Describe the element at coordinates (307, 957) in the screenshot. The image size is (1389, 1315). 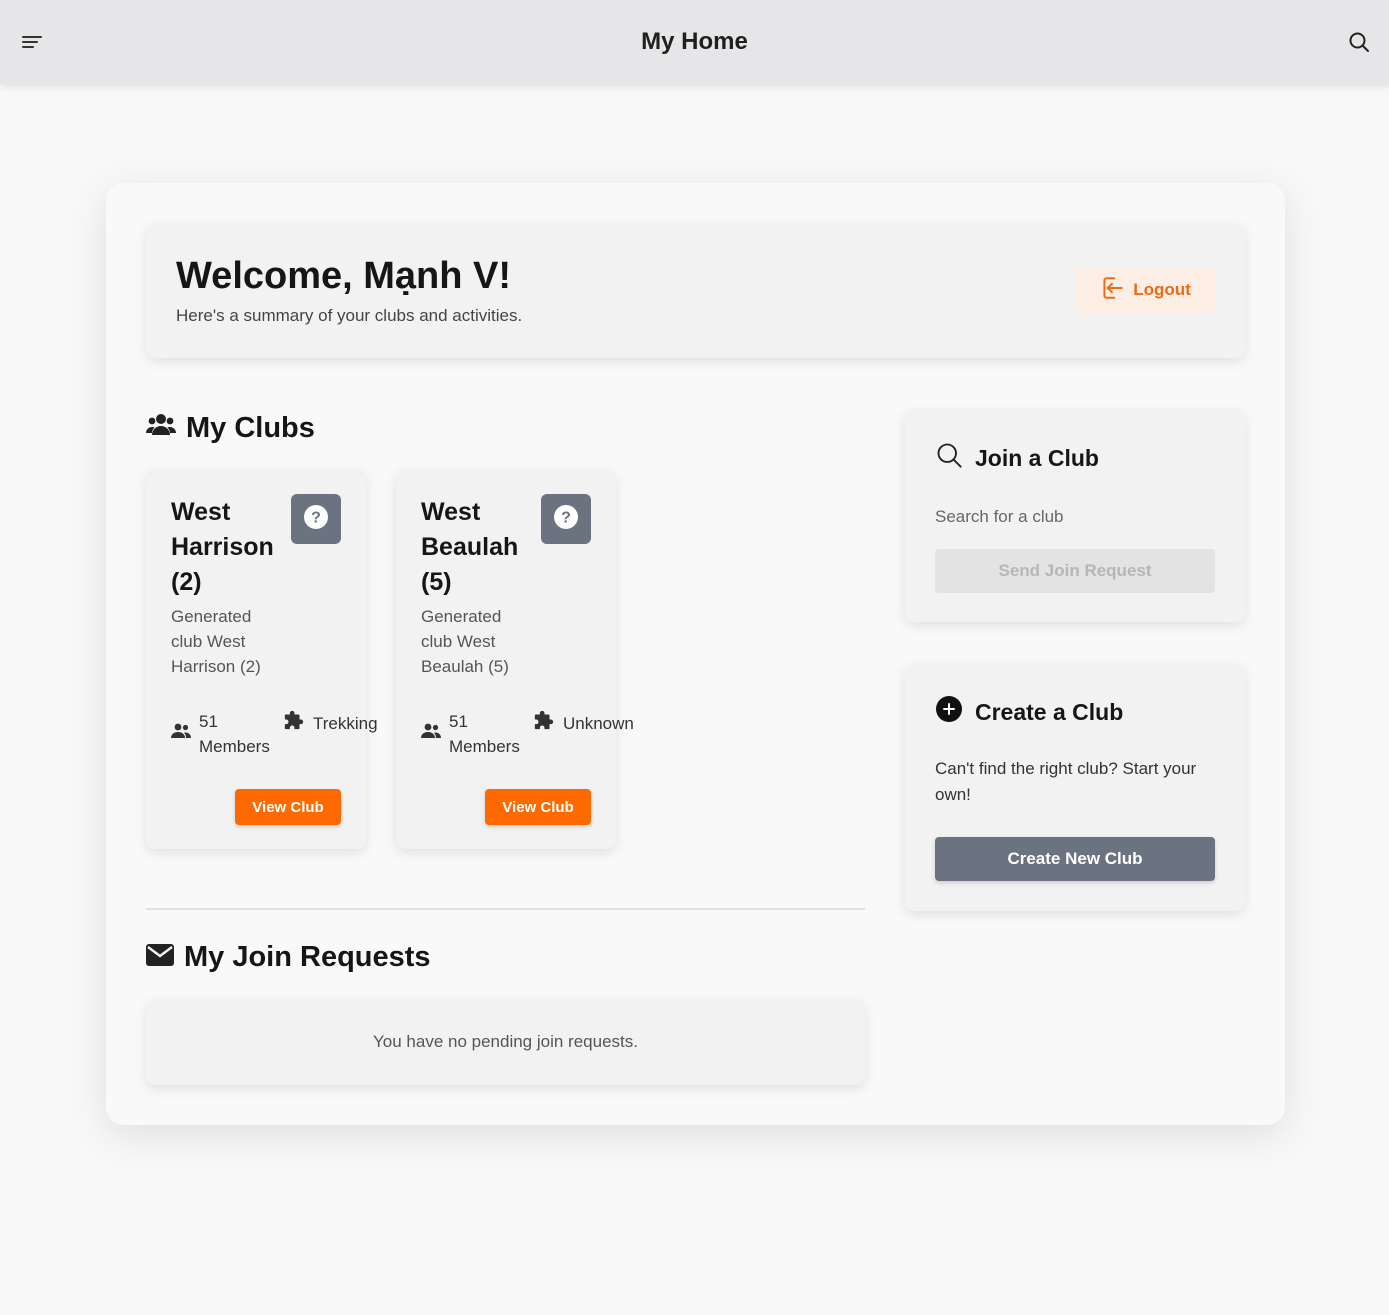
I see `join-requests-title: My Join Requests` at that location.